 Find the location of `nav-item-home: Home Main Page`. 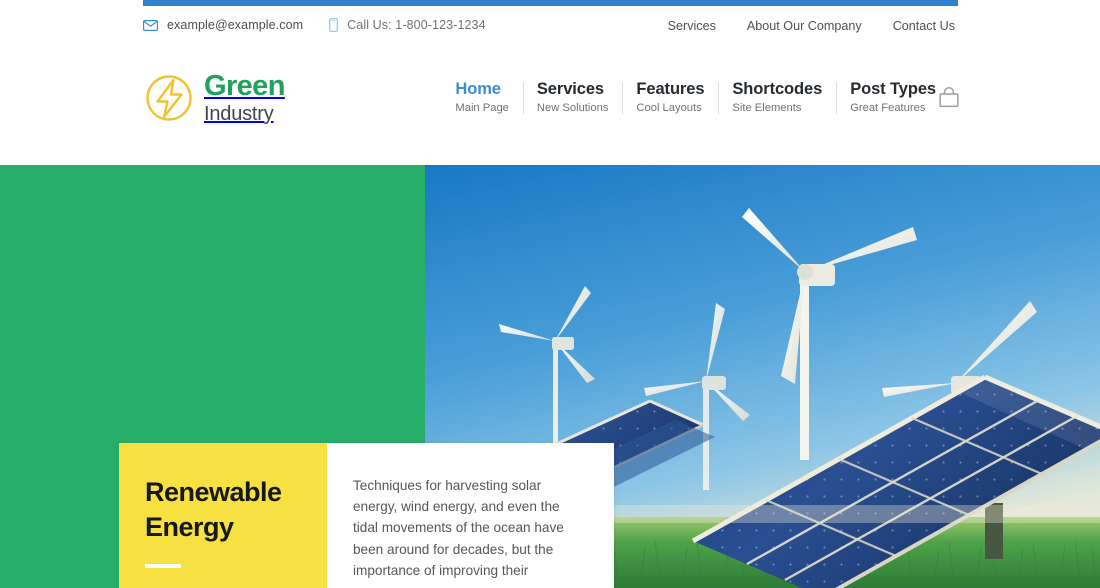

nav-item-home: Home Main Page is located at coordinates (489, 97).